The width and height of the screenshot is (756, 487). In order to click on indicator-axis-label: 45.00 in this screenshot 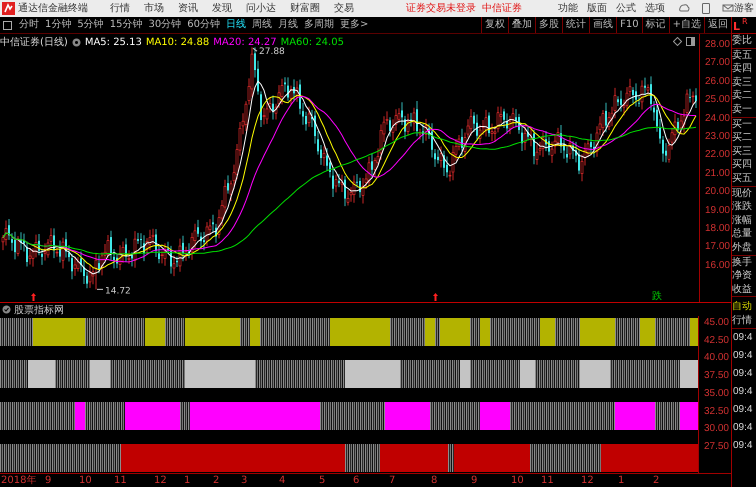, I will do `click(716, 322)`.